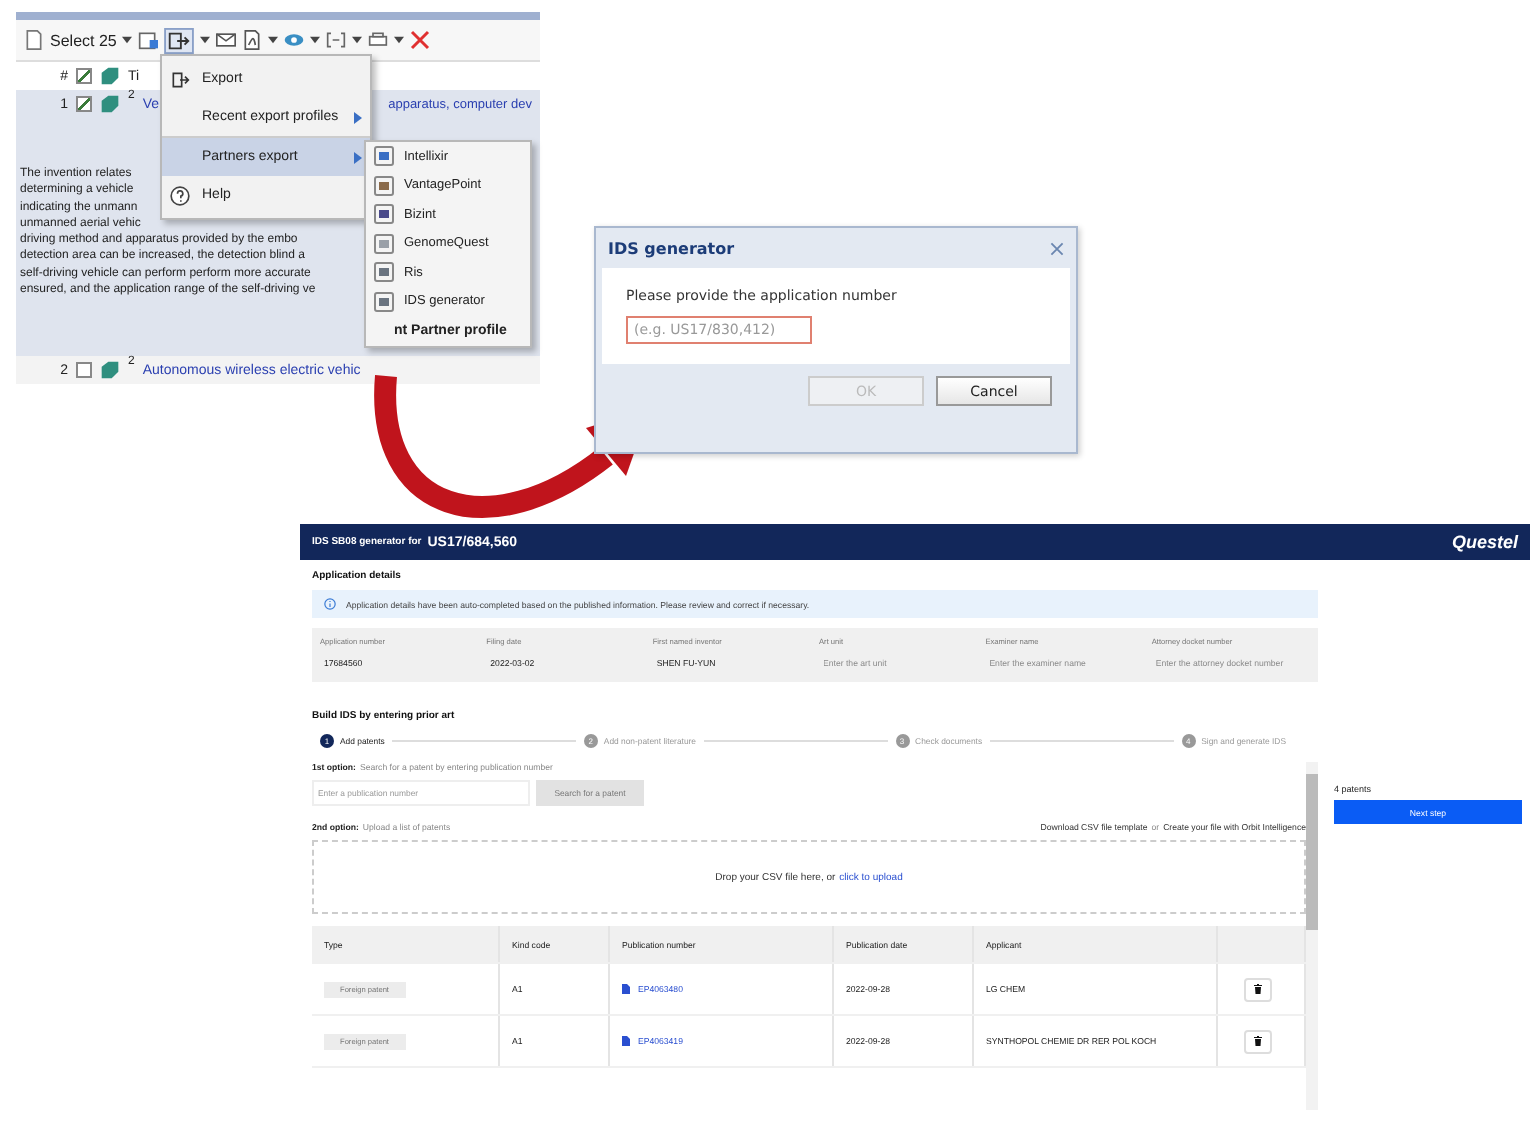 The image size is (1536, 1140). I want to click on help-icon, so click(180, 195).